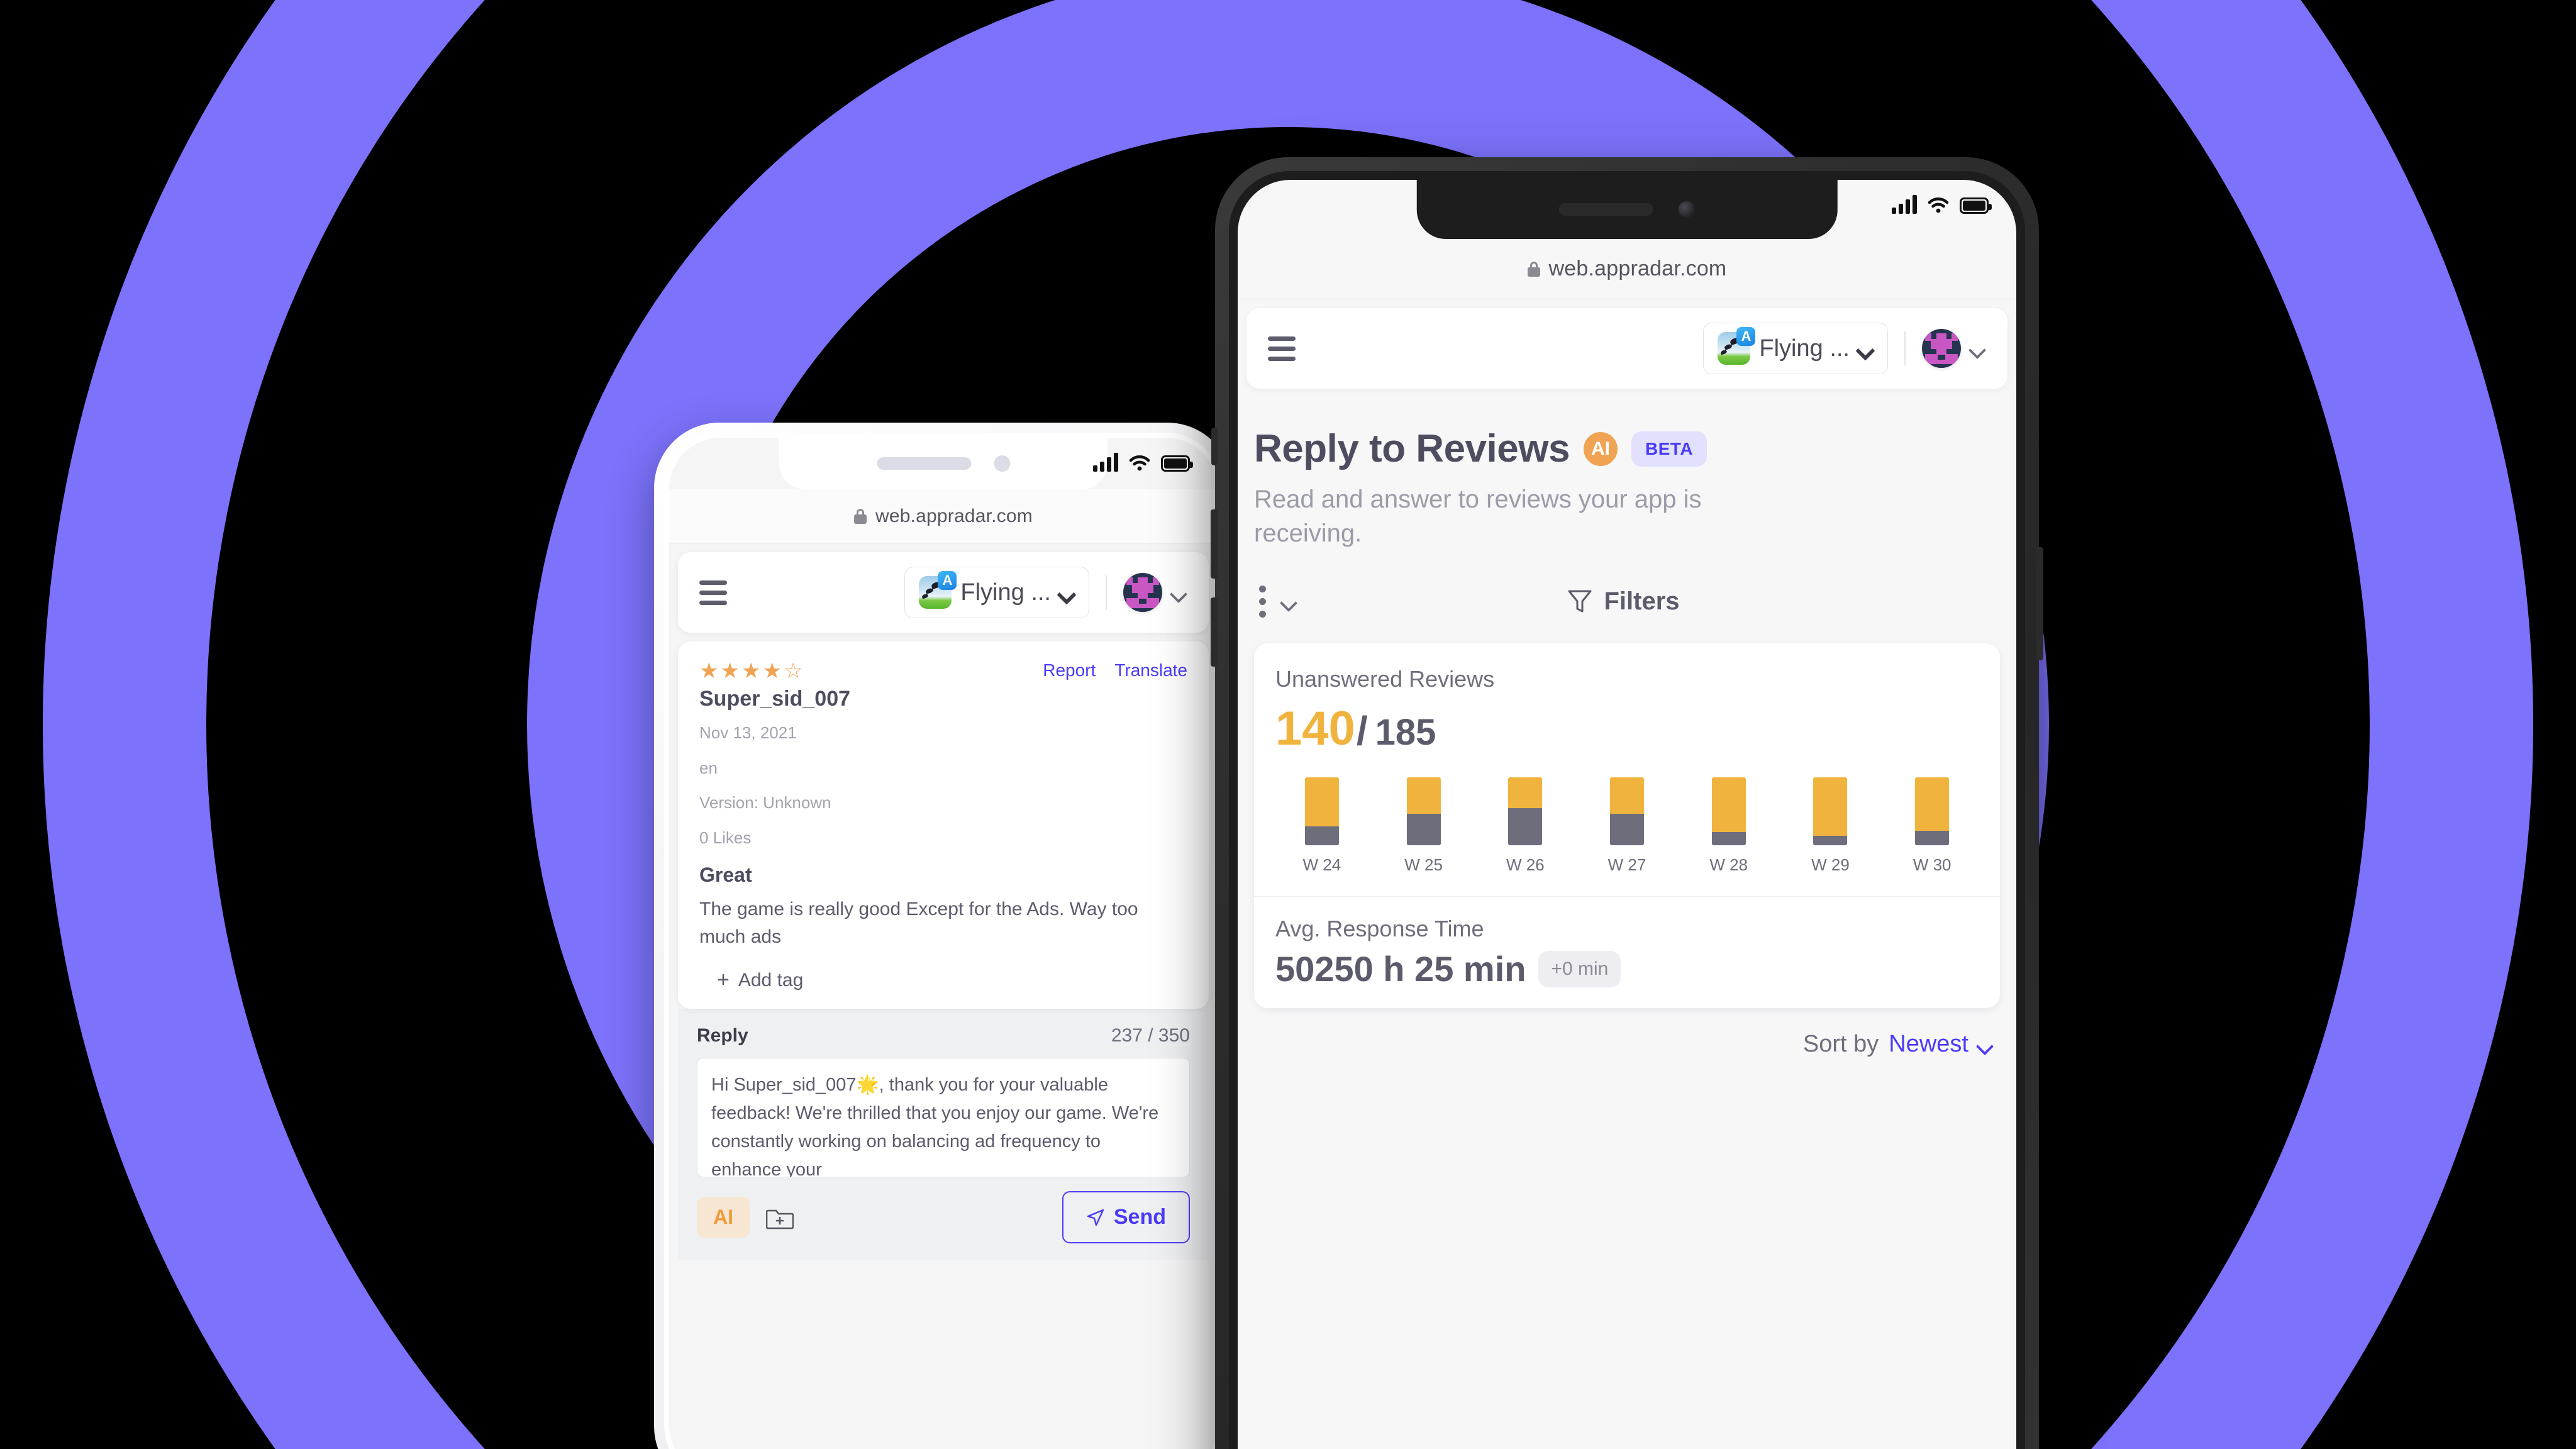  Describe the element at coordinates (952, 980) in the screenshot. I see `add-tag-button: + Add tag` at that location.